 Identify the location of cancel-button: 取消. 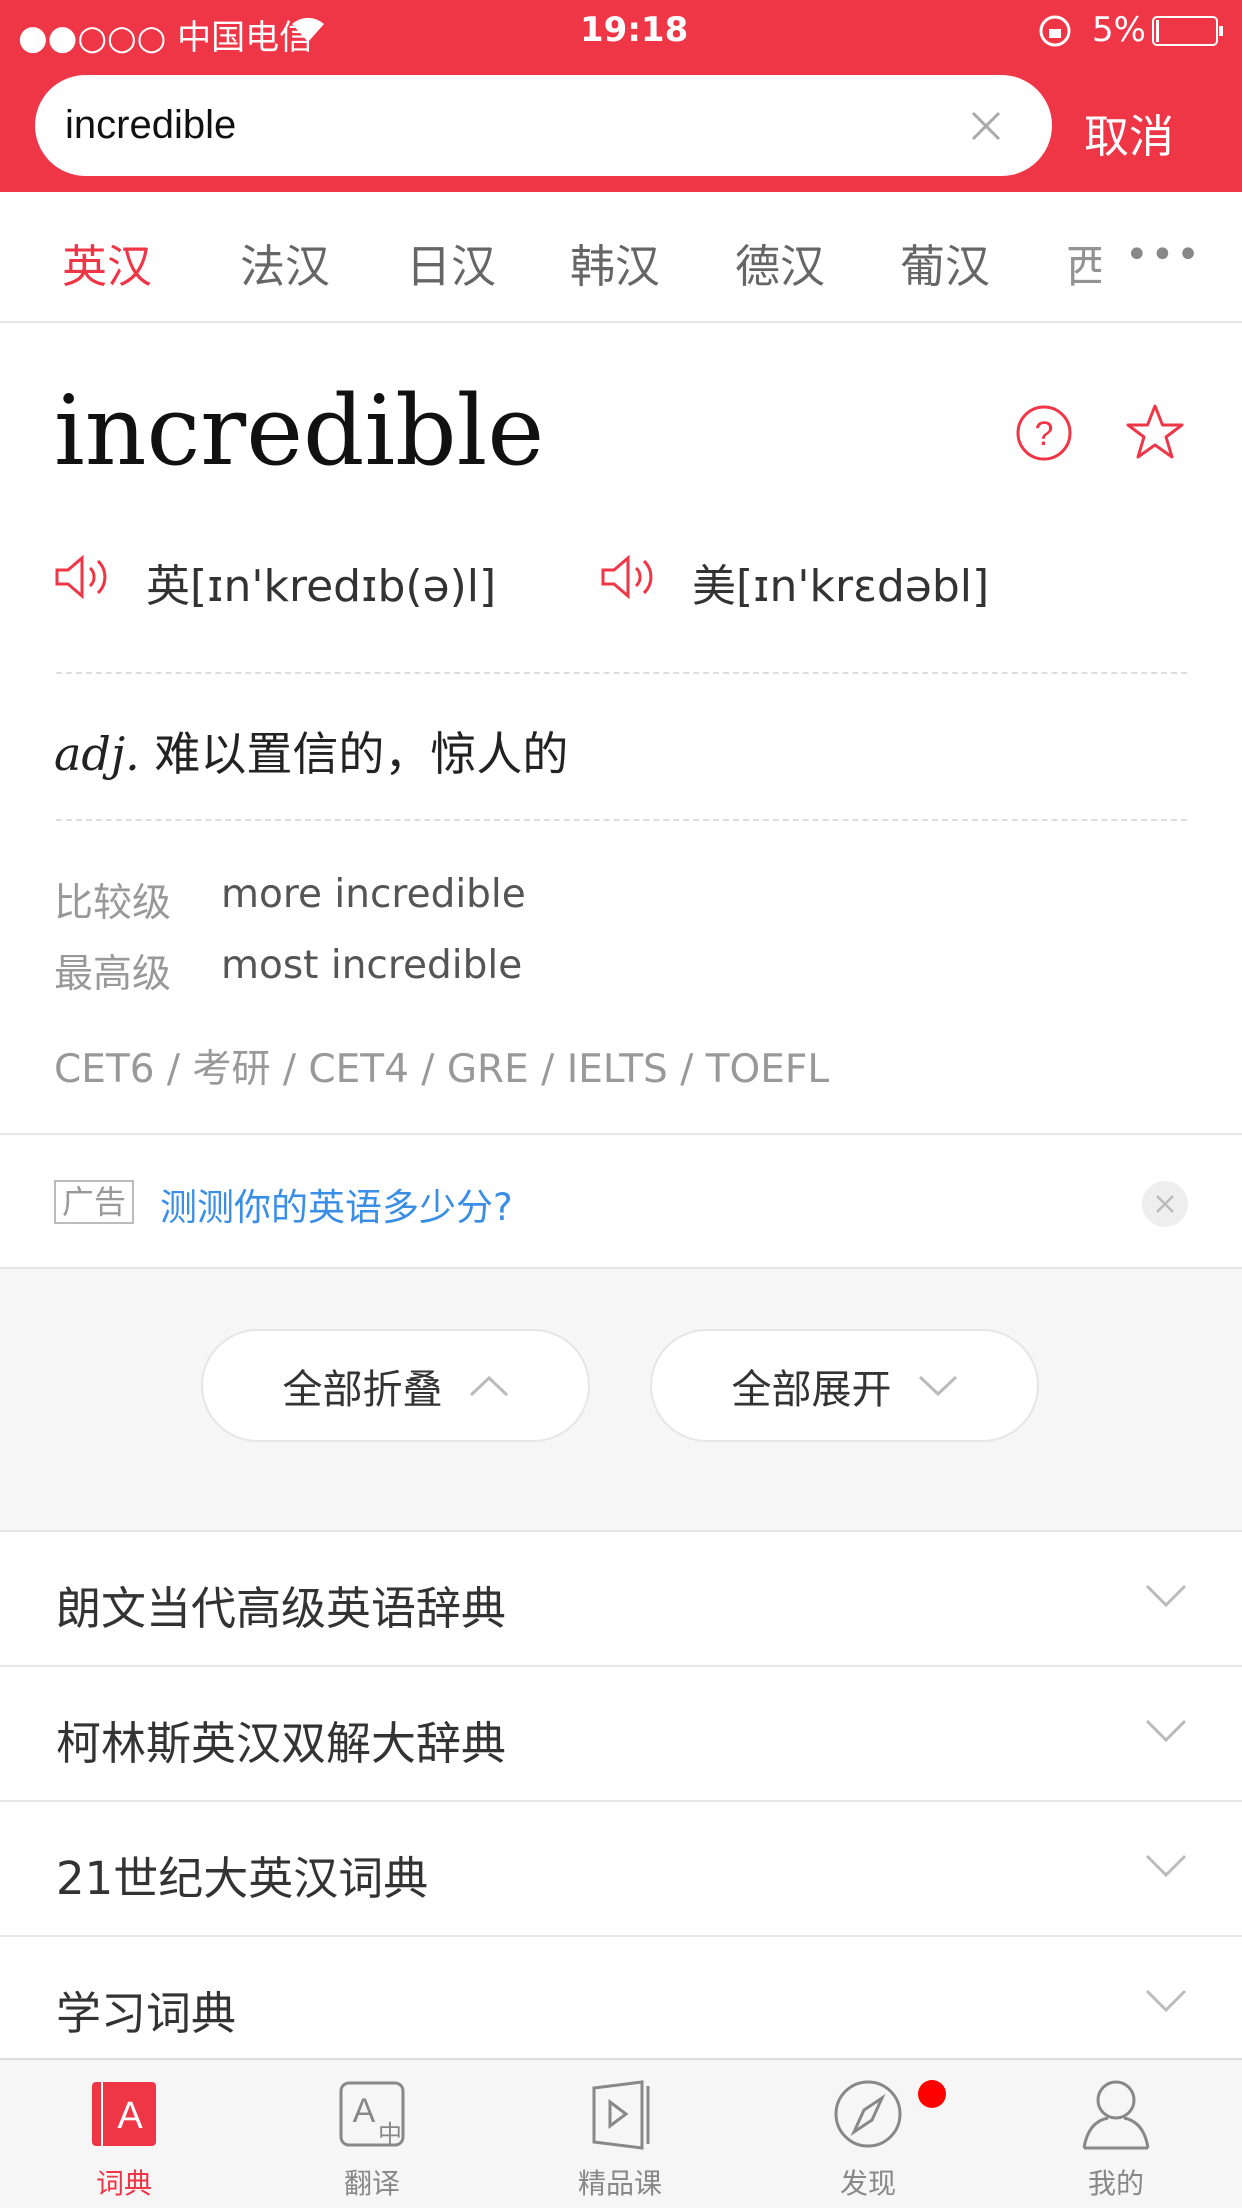
(1129, 132).